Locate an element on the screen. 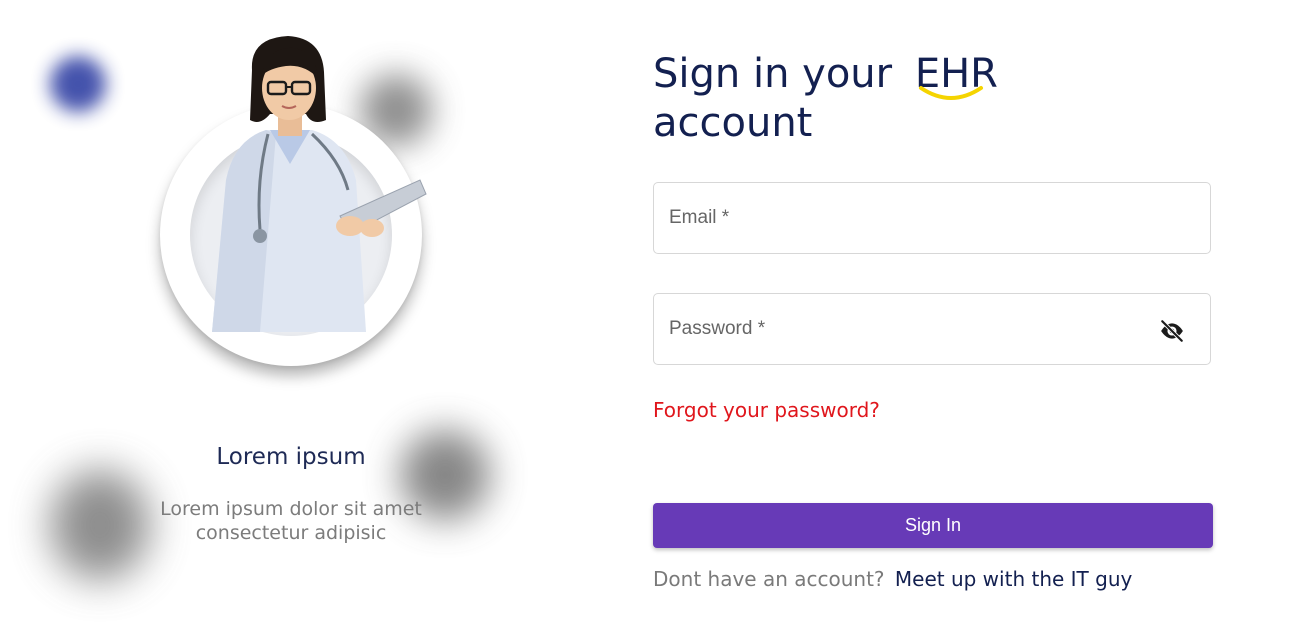 The width and height of the screenshot is (1293, 627). eye-off-icon is located at coordinates (1172, 331).